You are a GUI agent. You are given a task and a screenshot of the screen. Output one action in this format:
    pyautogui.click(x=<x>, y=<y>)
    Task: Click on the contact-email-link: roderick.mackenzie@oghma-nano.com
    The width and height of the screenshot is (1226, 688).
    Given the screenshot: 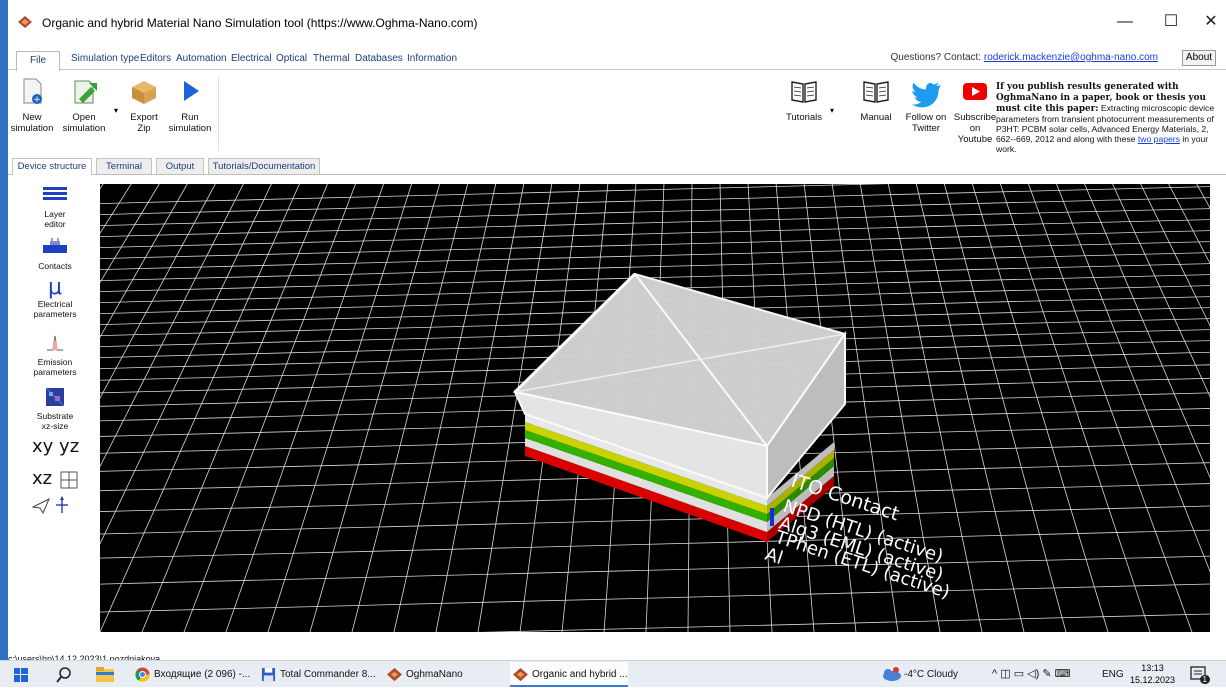 What is the action you would take?
    pyautogui.click(x=1071, y=57)
    